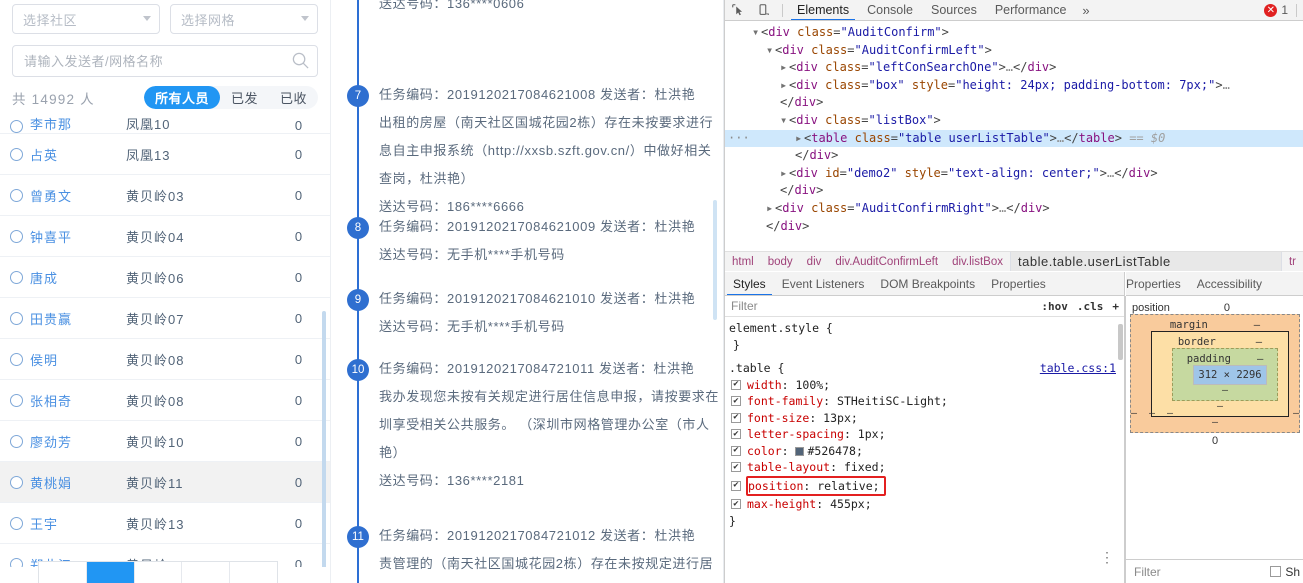 This screenshot has height=583, width=1303. Describe the element at coordinates (165, 277) in the screenshot. I see `table-row: 唐成 黄贝岭06 0` at that location.